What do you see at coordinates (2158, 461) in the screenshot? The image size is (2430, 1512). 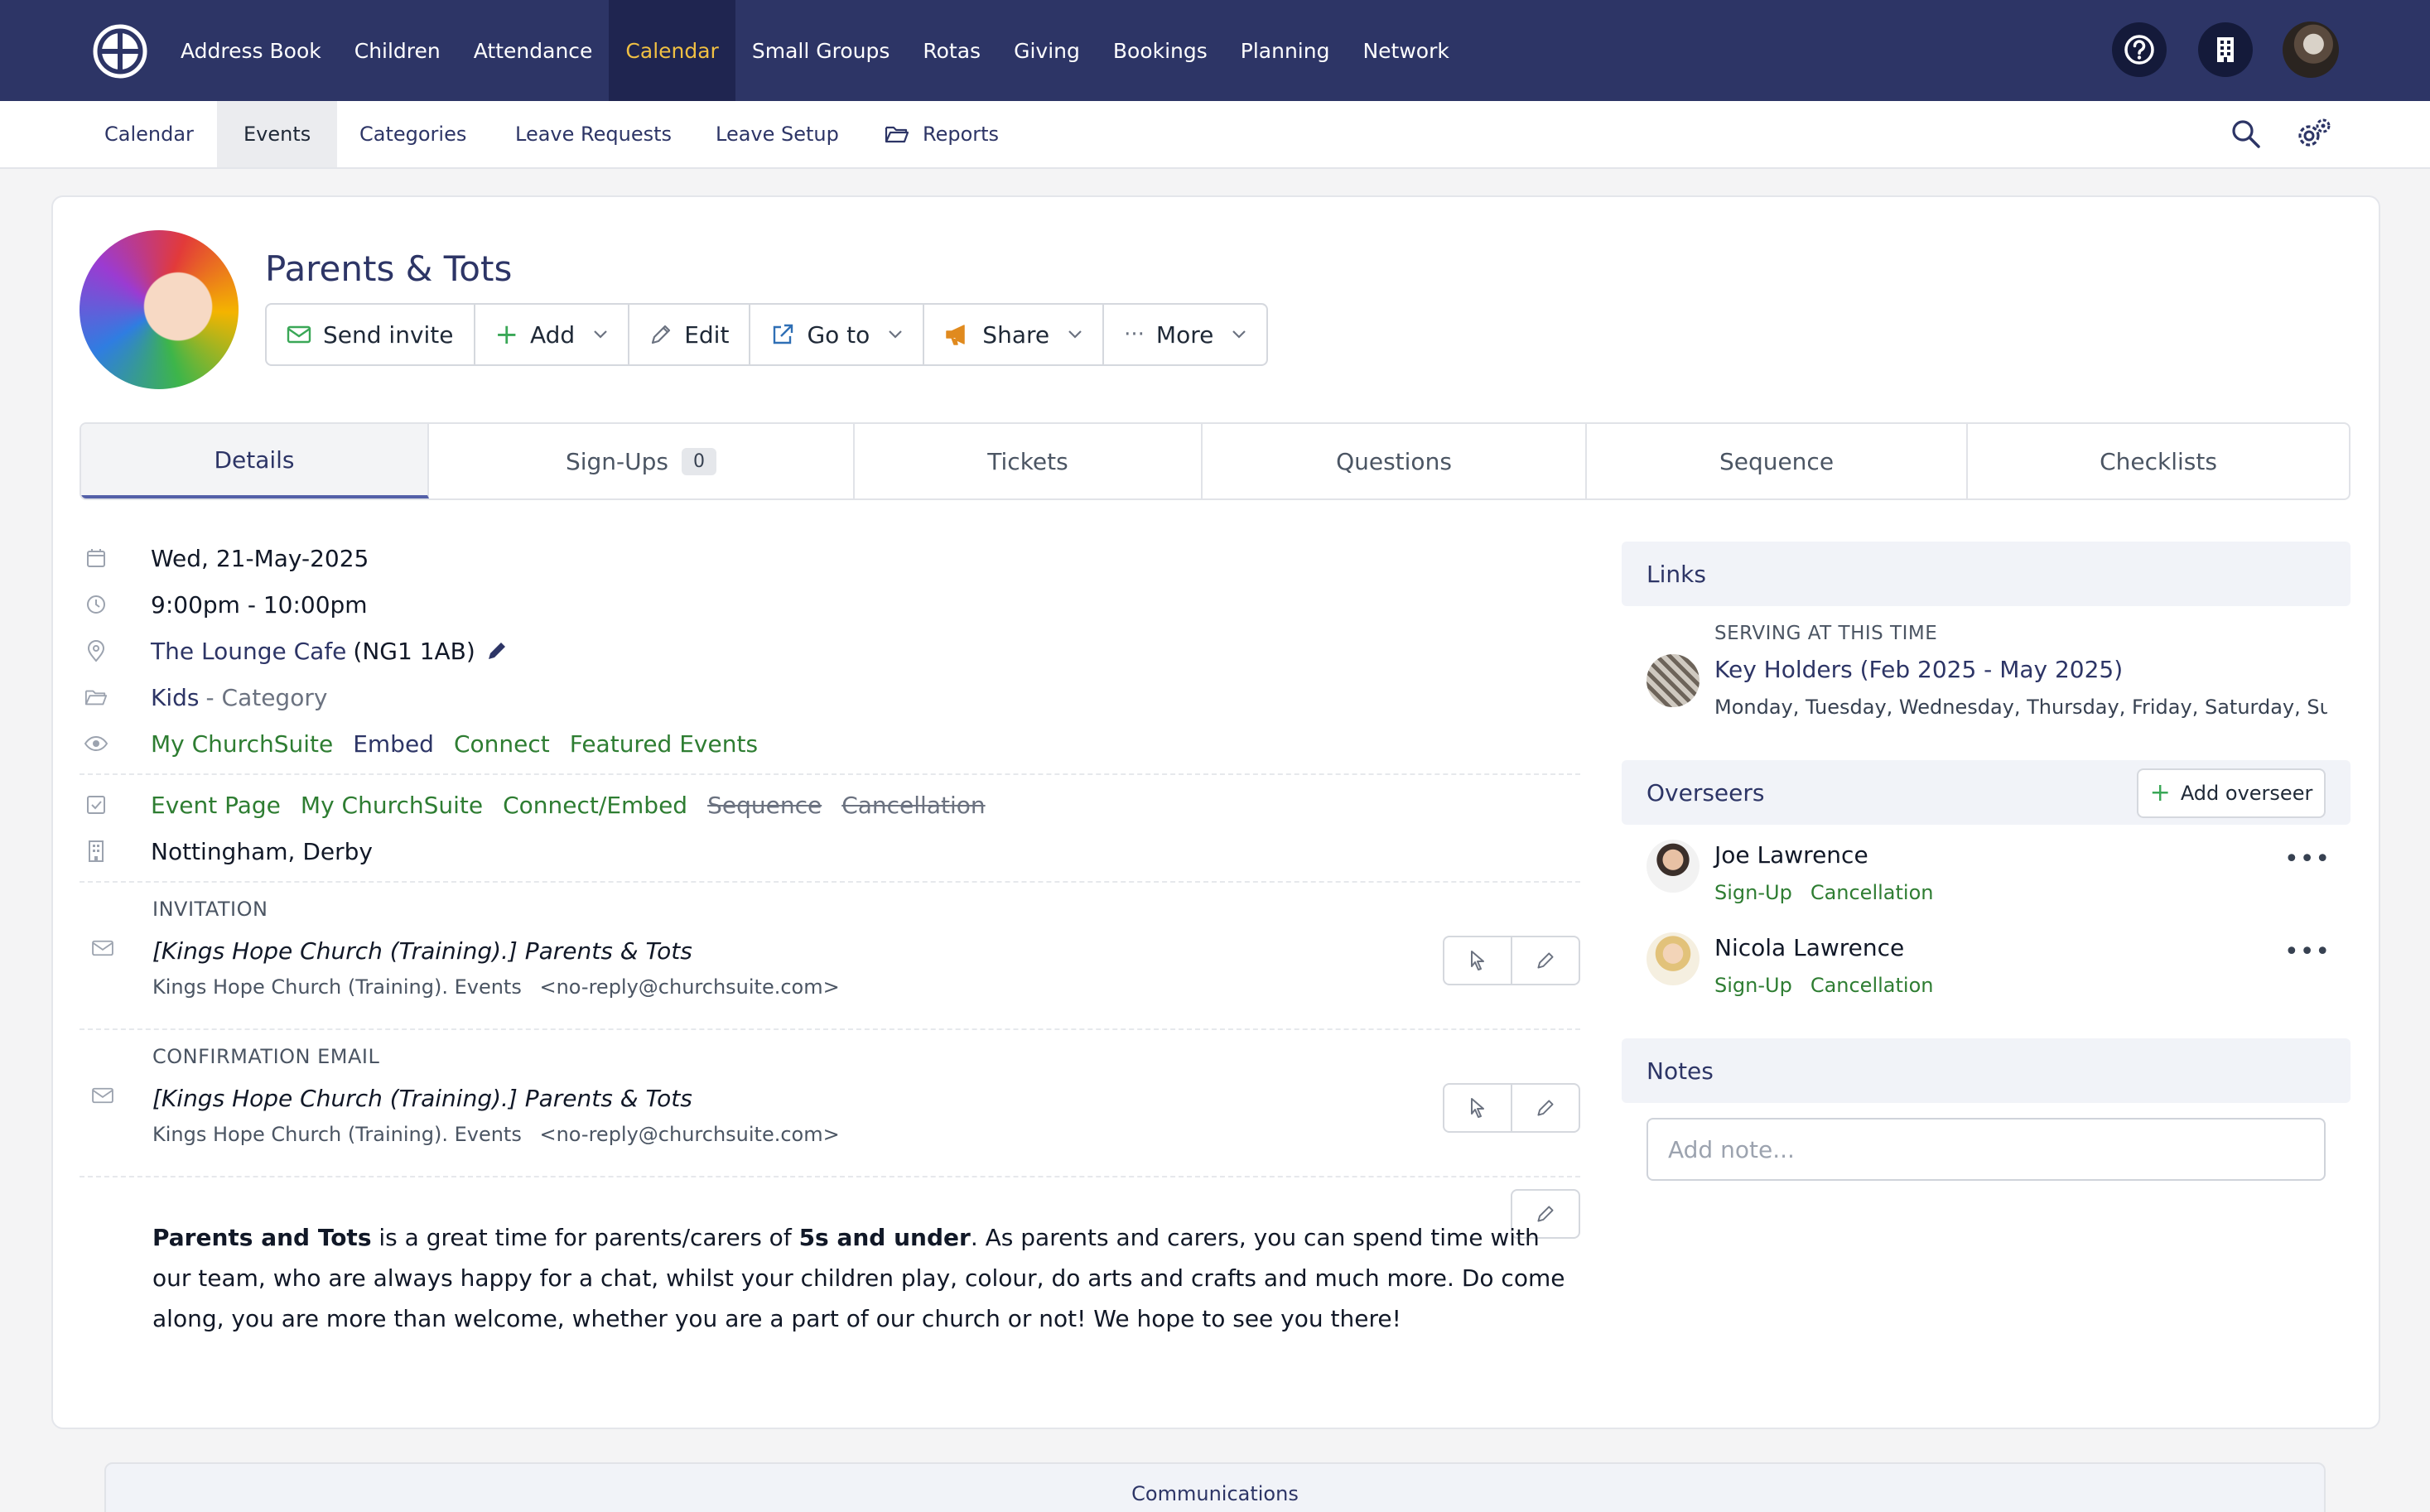 I see `tab-checklists: Checklists` at bounding box center [2158, 461].